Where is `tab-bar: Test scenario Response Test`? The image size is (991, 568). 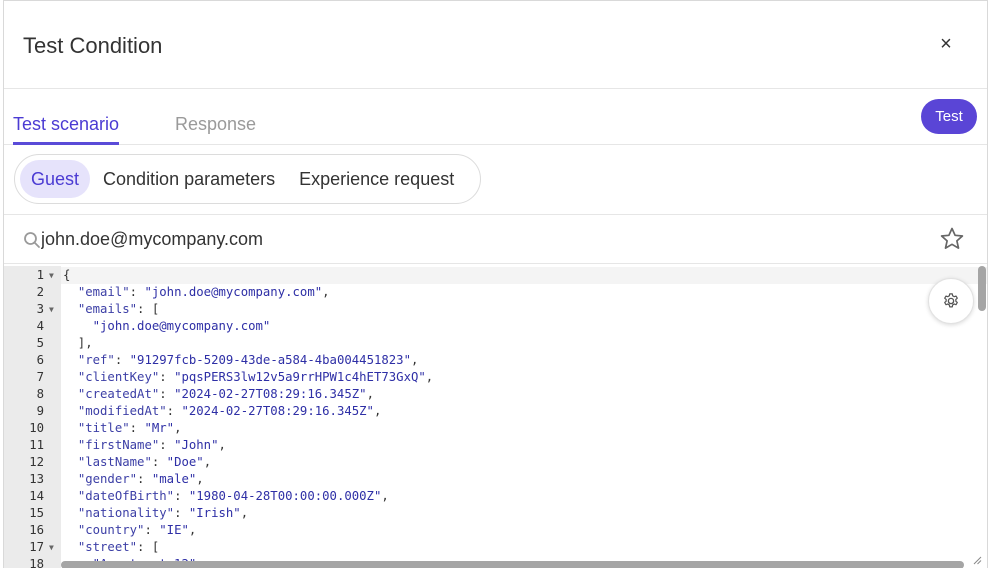 tab-bar: Test scenario Response Test is located at coordinates (495, 117).